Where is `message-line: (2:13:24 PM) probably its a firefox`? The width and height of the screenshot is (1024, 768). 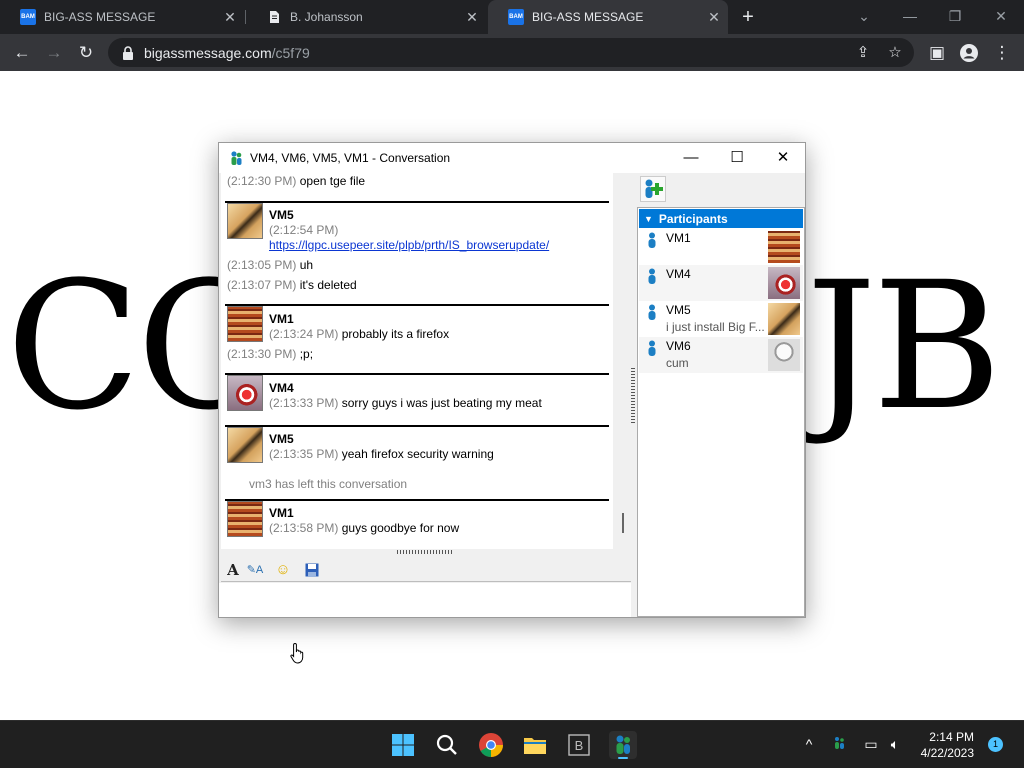 message-line: (2:13:24 PM) probably its a firefox is located at coordinates (359, 334).